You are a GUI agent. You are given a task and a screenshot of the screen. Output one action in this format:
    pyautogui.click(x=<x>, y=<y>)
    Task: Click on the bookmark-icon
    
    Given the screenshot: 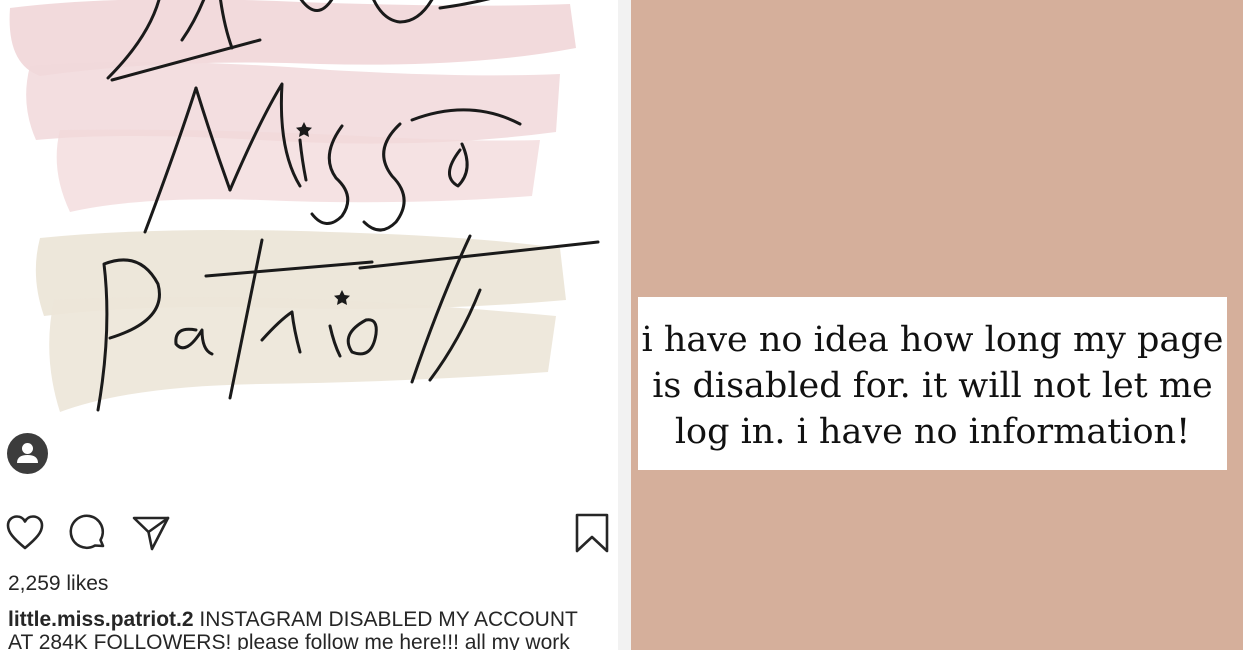 What is the action you would take?
    pyautogui.click(x=592, y=533)
    